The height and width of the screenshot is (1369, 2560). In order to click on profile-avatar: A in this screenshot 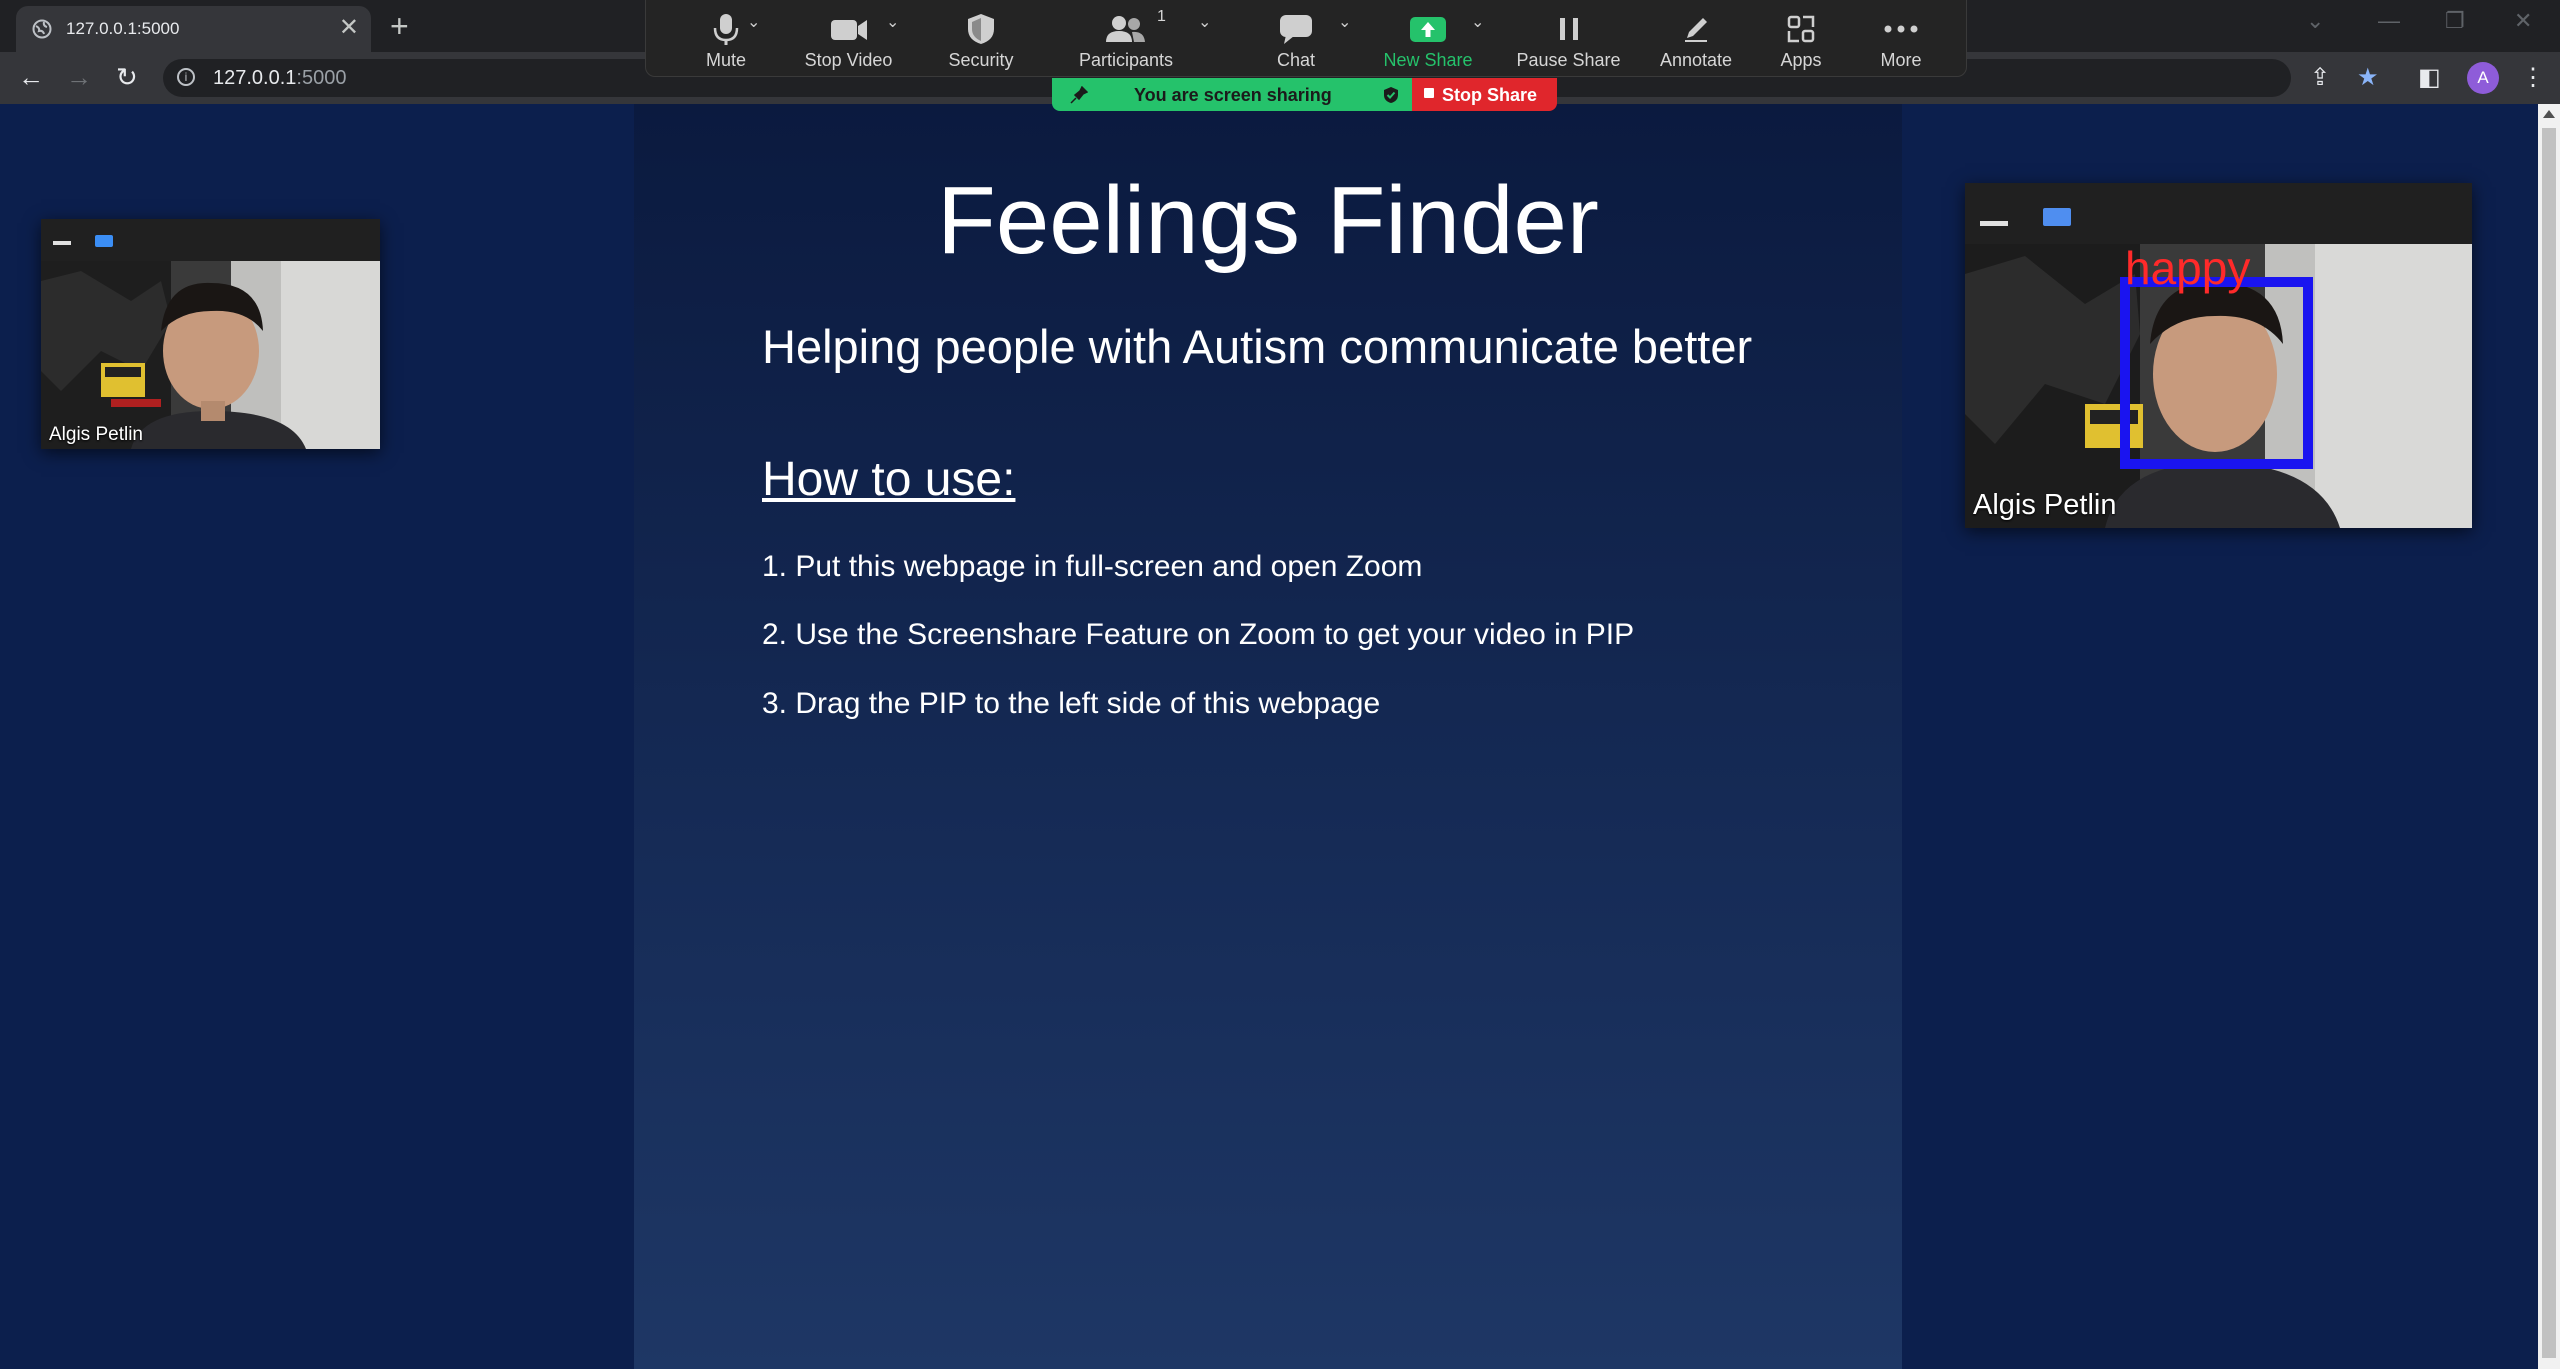, I will do `click(2483, 78)`.